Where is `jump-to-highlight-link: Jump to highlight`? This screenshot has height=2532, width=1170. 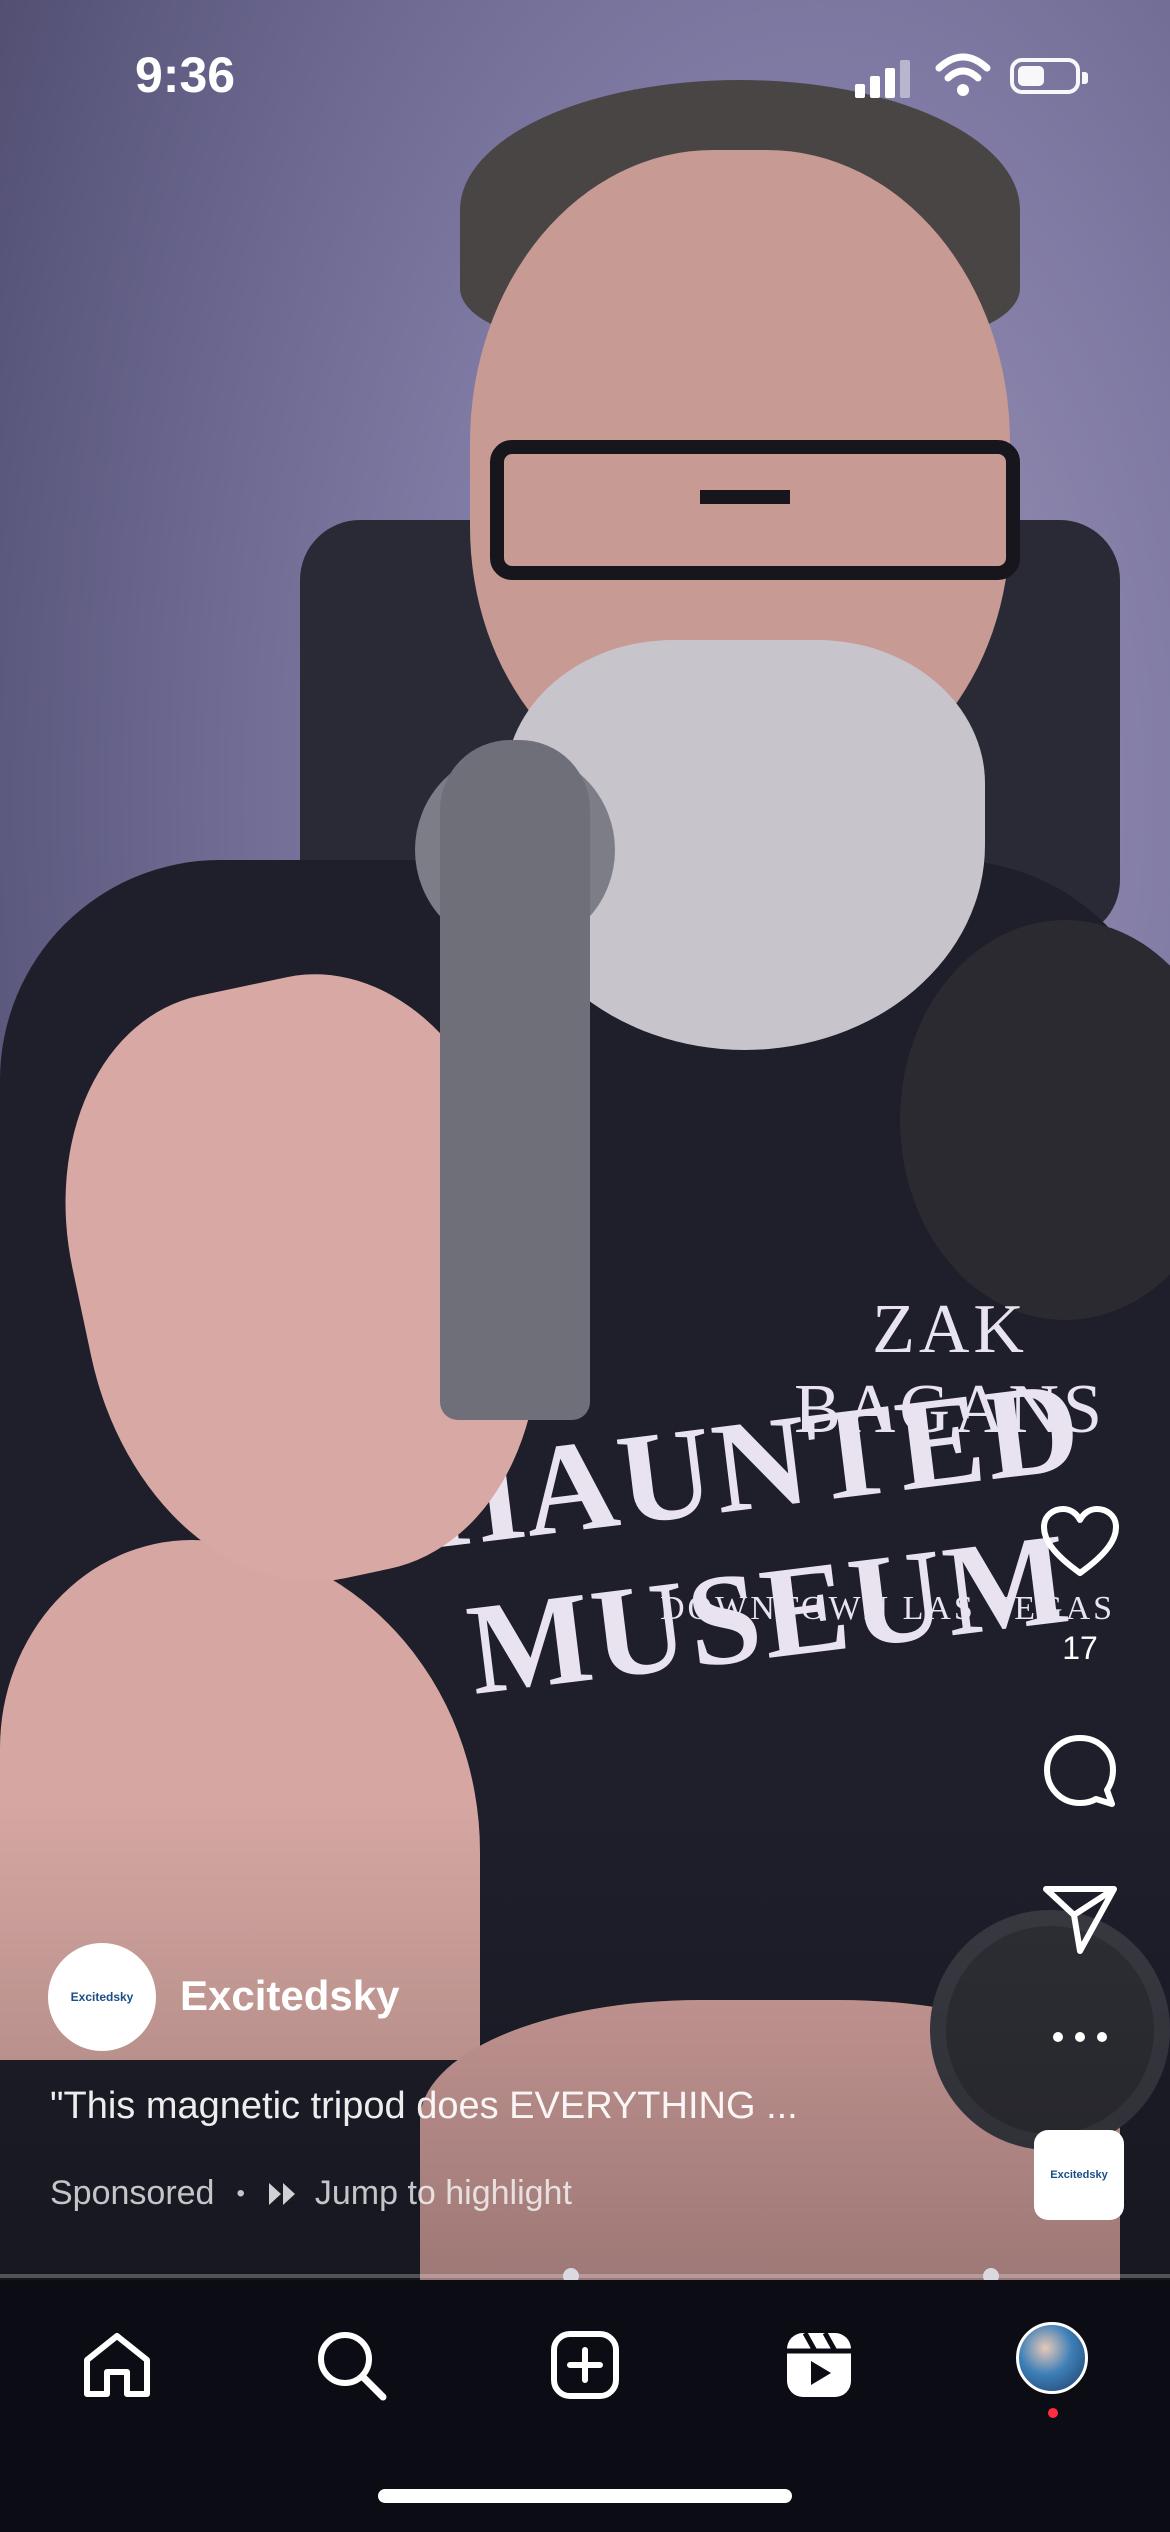
jump-to-highlight-link: Jump to highlight is located at coordinates (443, 2193).